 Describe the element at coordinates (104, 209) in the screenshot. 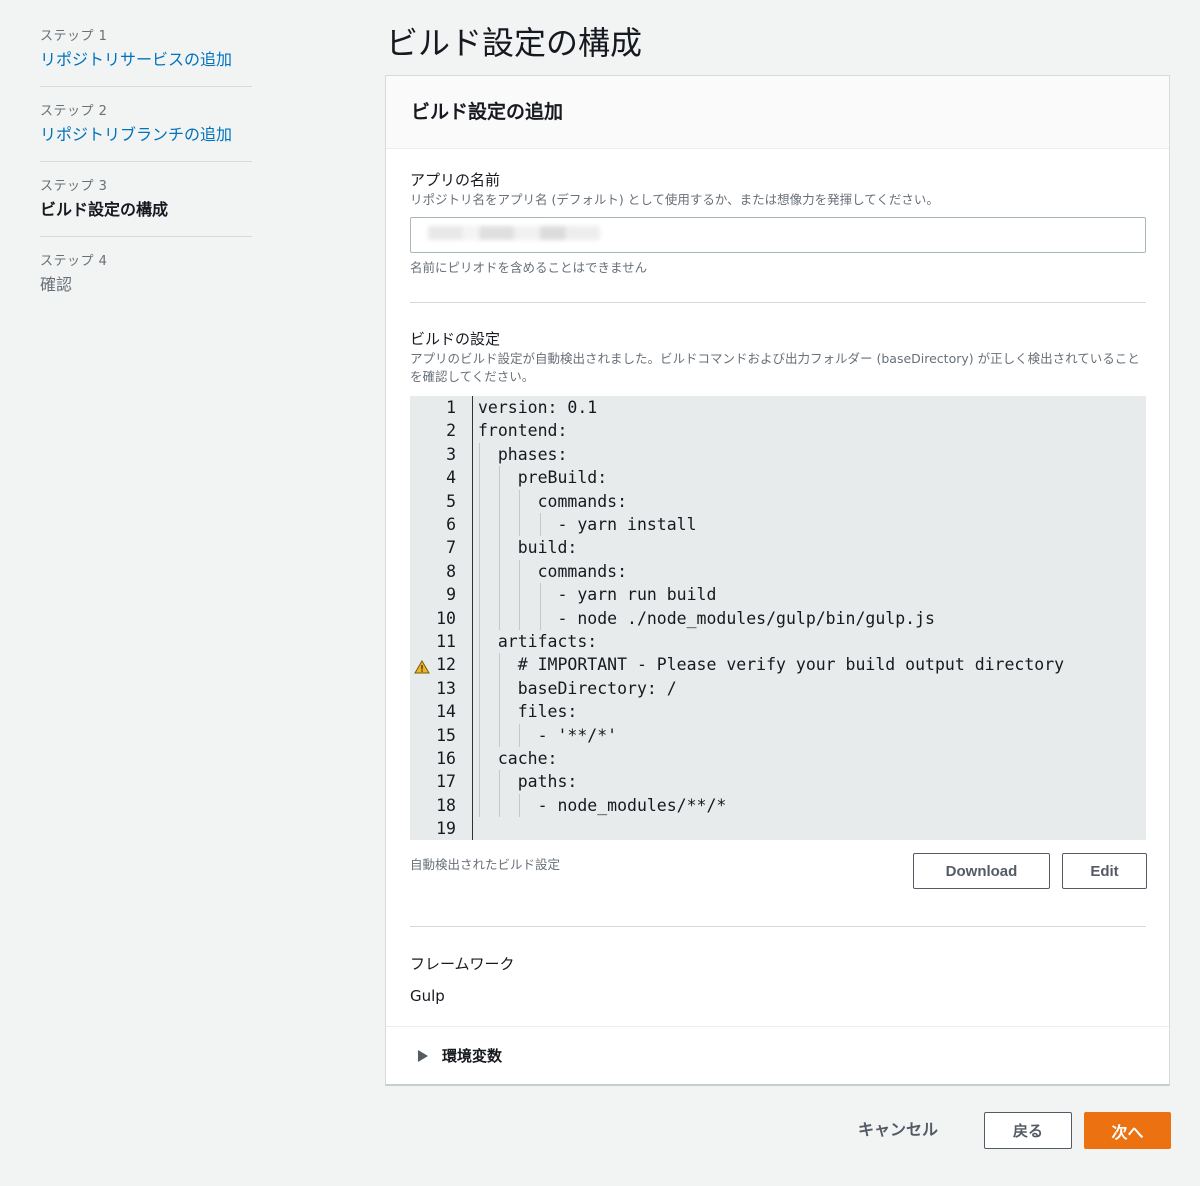

I see `step-current-configure-build: ビルド設定の構成` at that location.